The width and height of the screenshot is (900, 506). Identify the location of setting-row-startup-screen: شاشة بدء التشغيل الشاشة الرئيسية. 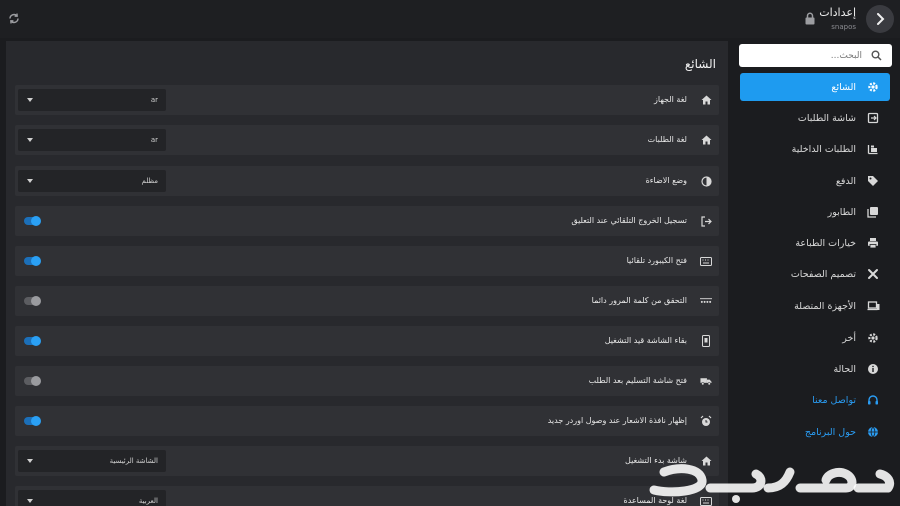
(367, 461).